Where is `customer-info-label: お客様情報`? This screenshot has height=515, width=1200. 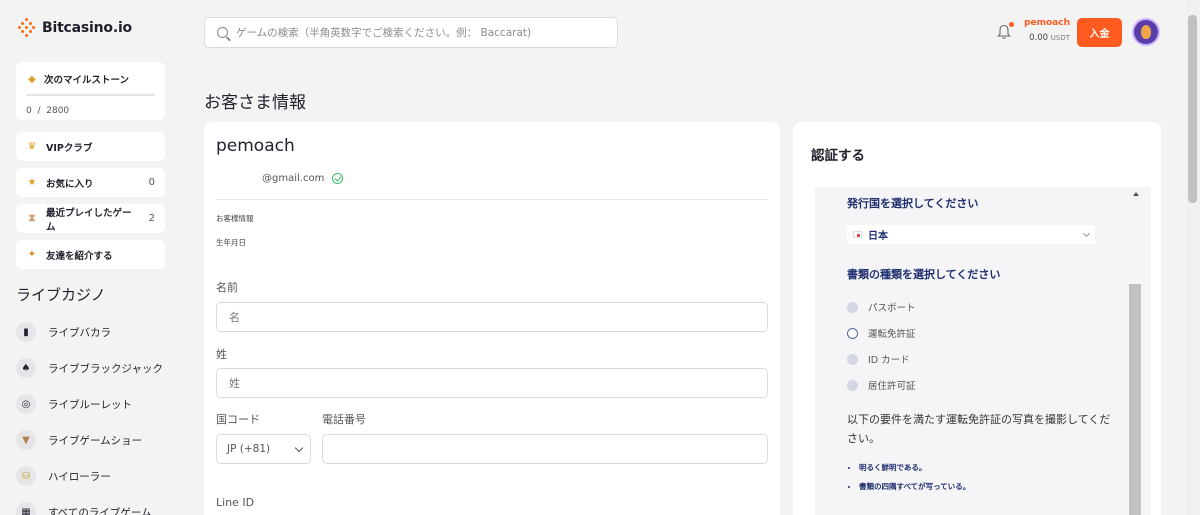 customer-info-label: お客様情報 is located at coordinates (235, 218).